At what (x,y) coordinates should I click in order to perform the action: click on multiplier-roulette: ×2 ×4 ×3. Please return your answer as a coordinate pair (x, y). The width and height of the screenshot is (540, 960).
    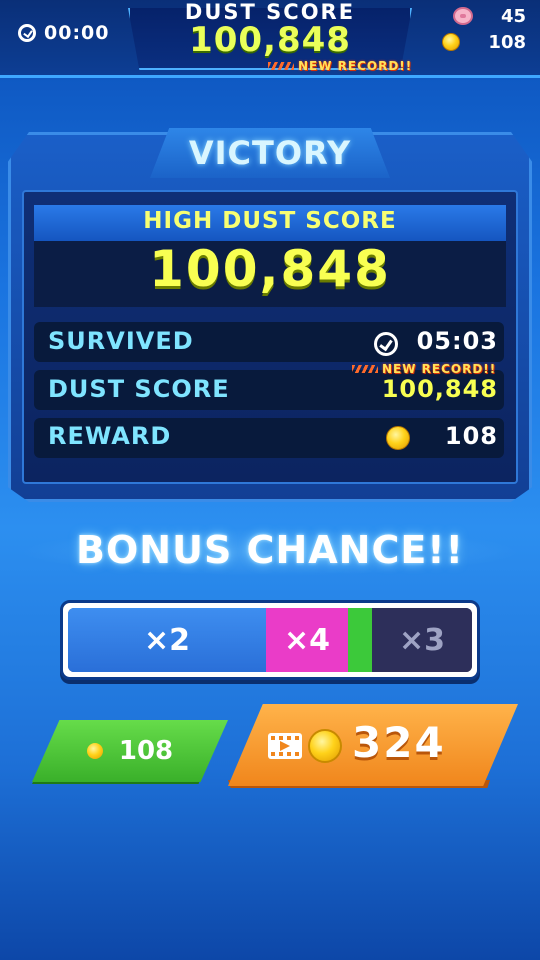
    Looking at the image, I should click on (270, 640).